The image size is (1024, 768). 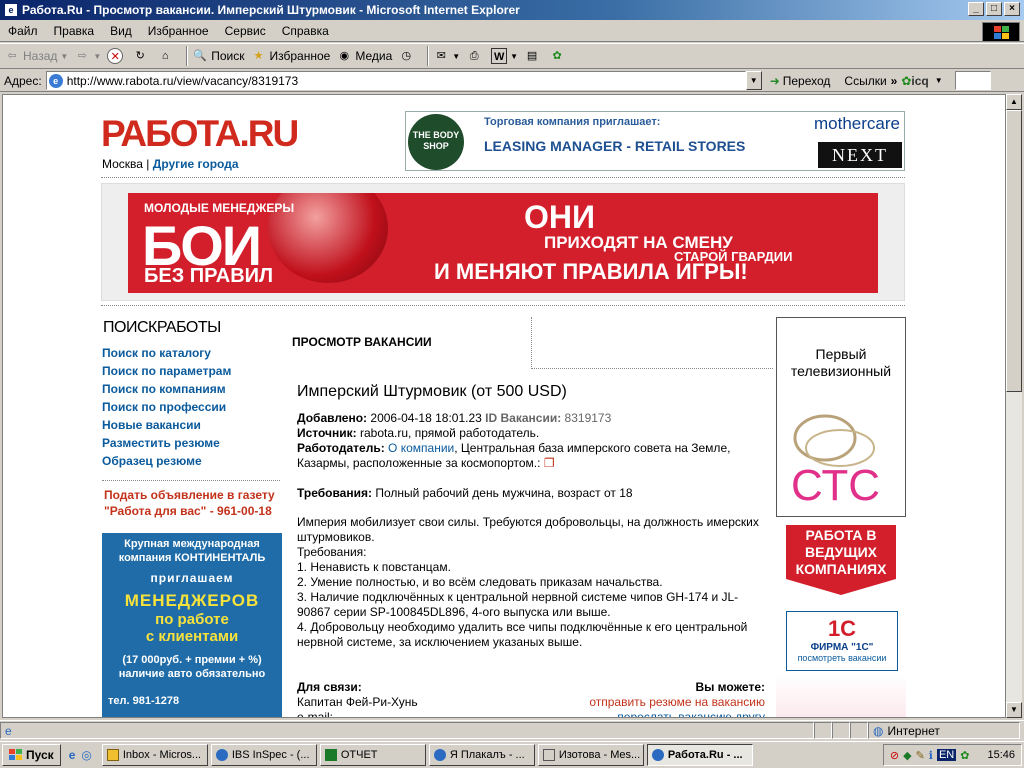 I want to click on banner-line4: И МЕНЯЮТ ПРАВИЛА ИГРЫ!, so click(x=591, y=271).